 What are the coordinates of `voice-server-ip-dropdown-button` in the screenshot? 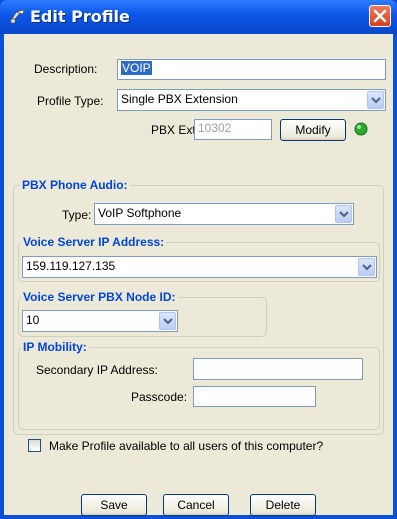 It's located at (366, 267).